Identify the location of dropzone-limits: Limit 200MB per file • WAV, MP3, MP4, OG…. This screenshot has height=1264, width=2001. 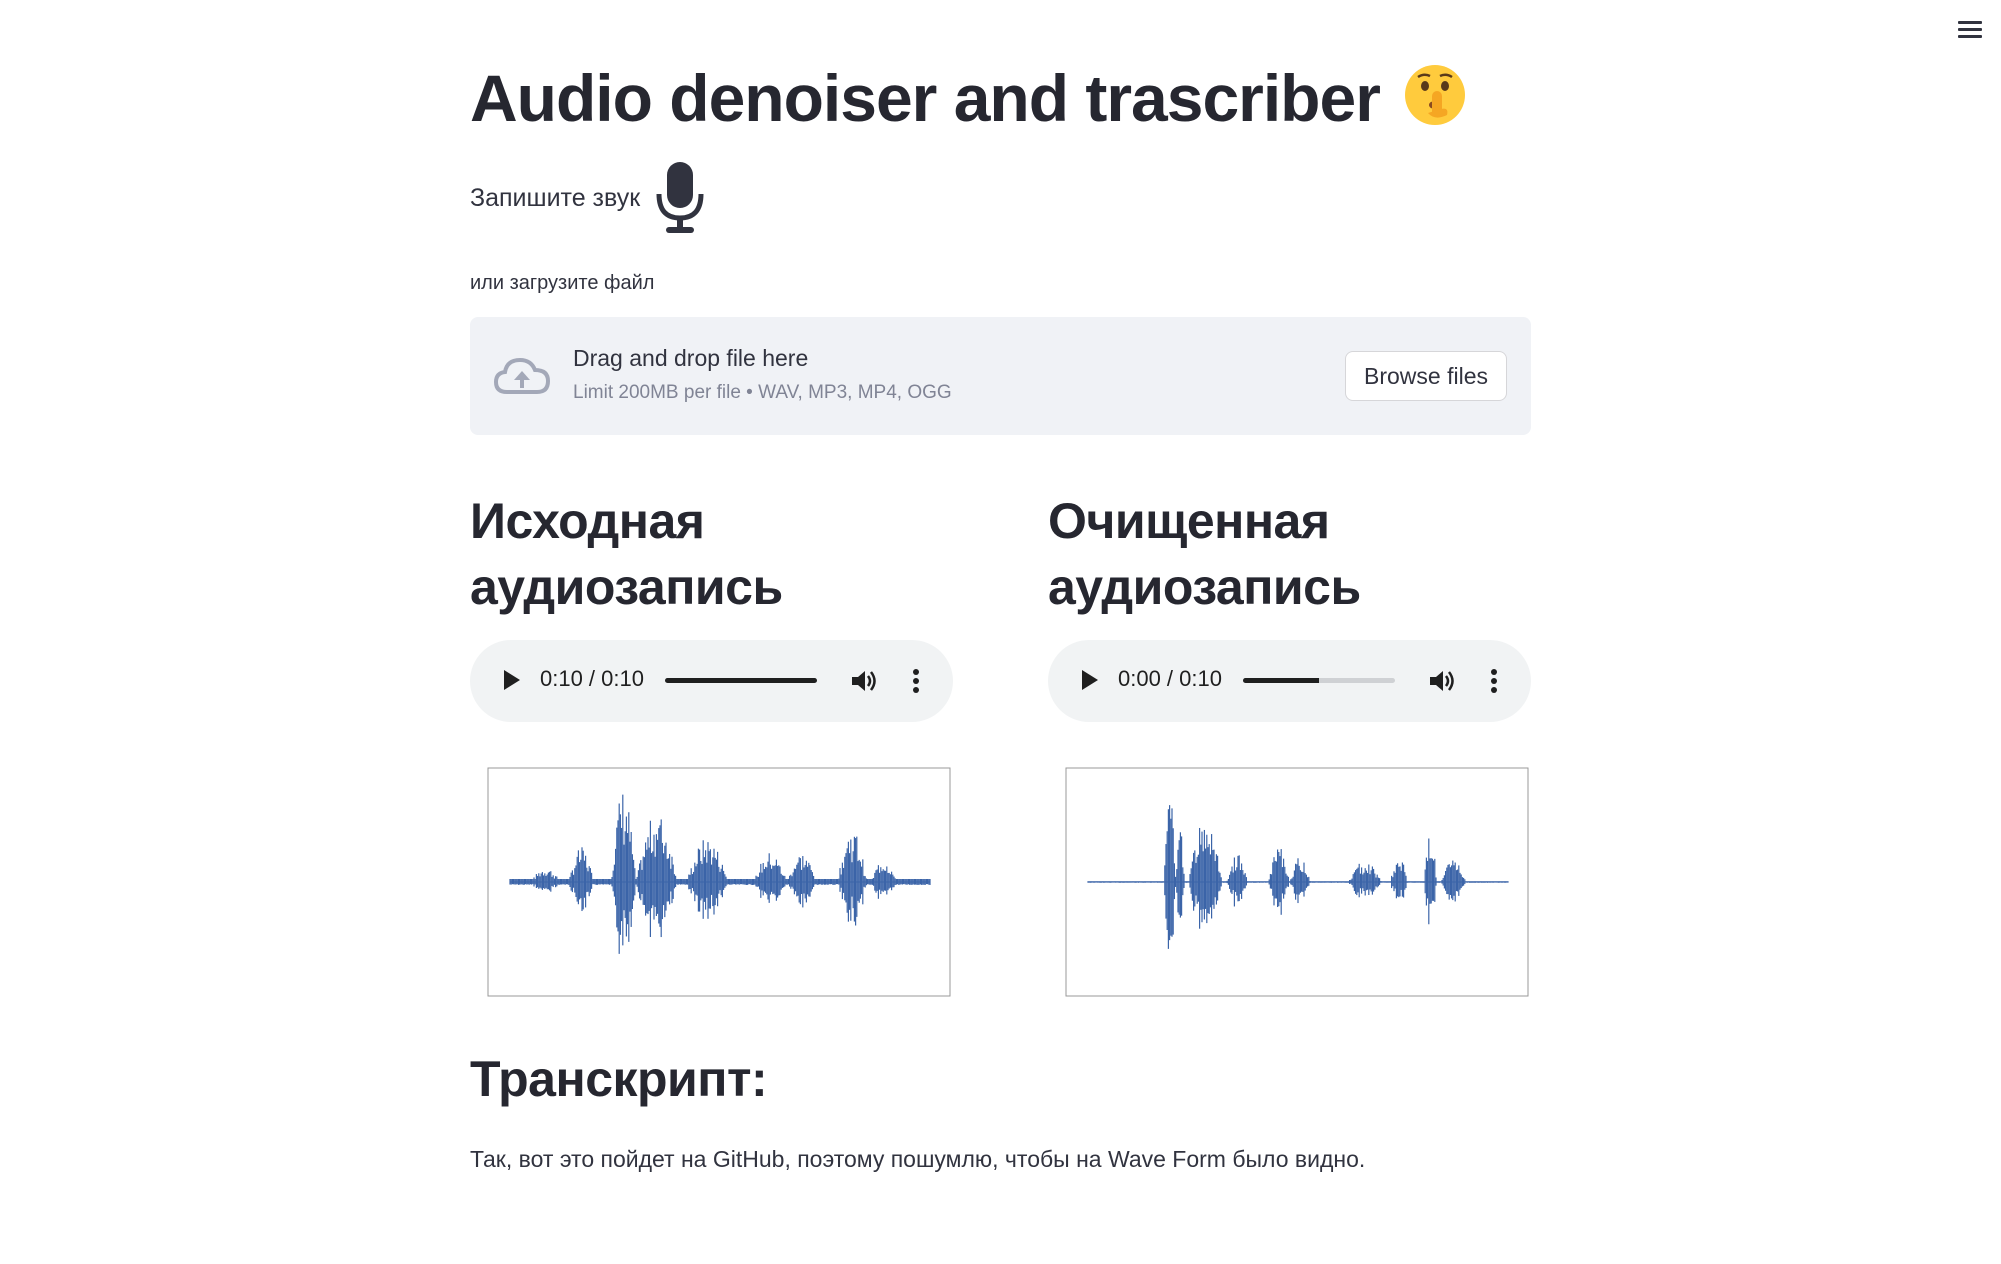
(762, 392).